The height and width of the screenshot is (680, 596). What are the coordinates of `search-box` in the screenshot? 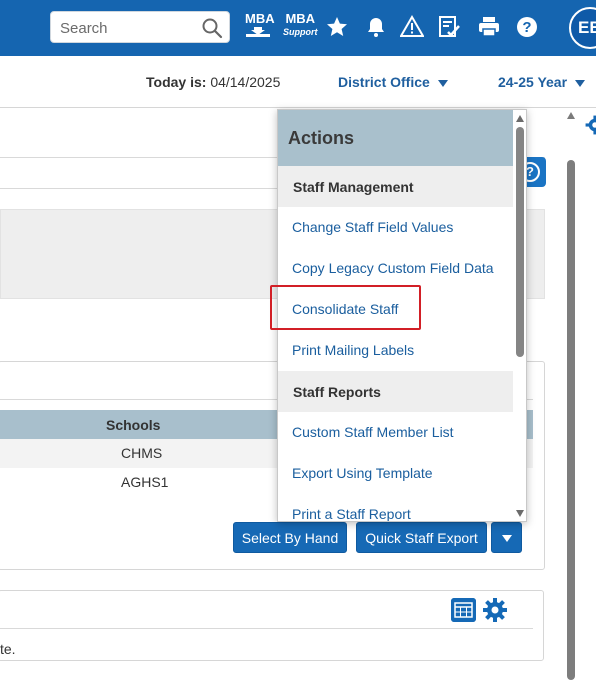 It's located at (140, 27).